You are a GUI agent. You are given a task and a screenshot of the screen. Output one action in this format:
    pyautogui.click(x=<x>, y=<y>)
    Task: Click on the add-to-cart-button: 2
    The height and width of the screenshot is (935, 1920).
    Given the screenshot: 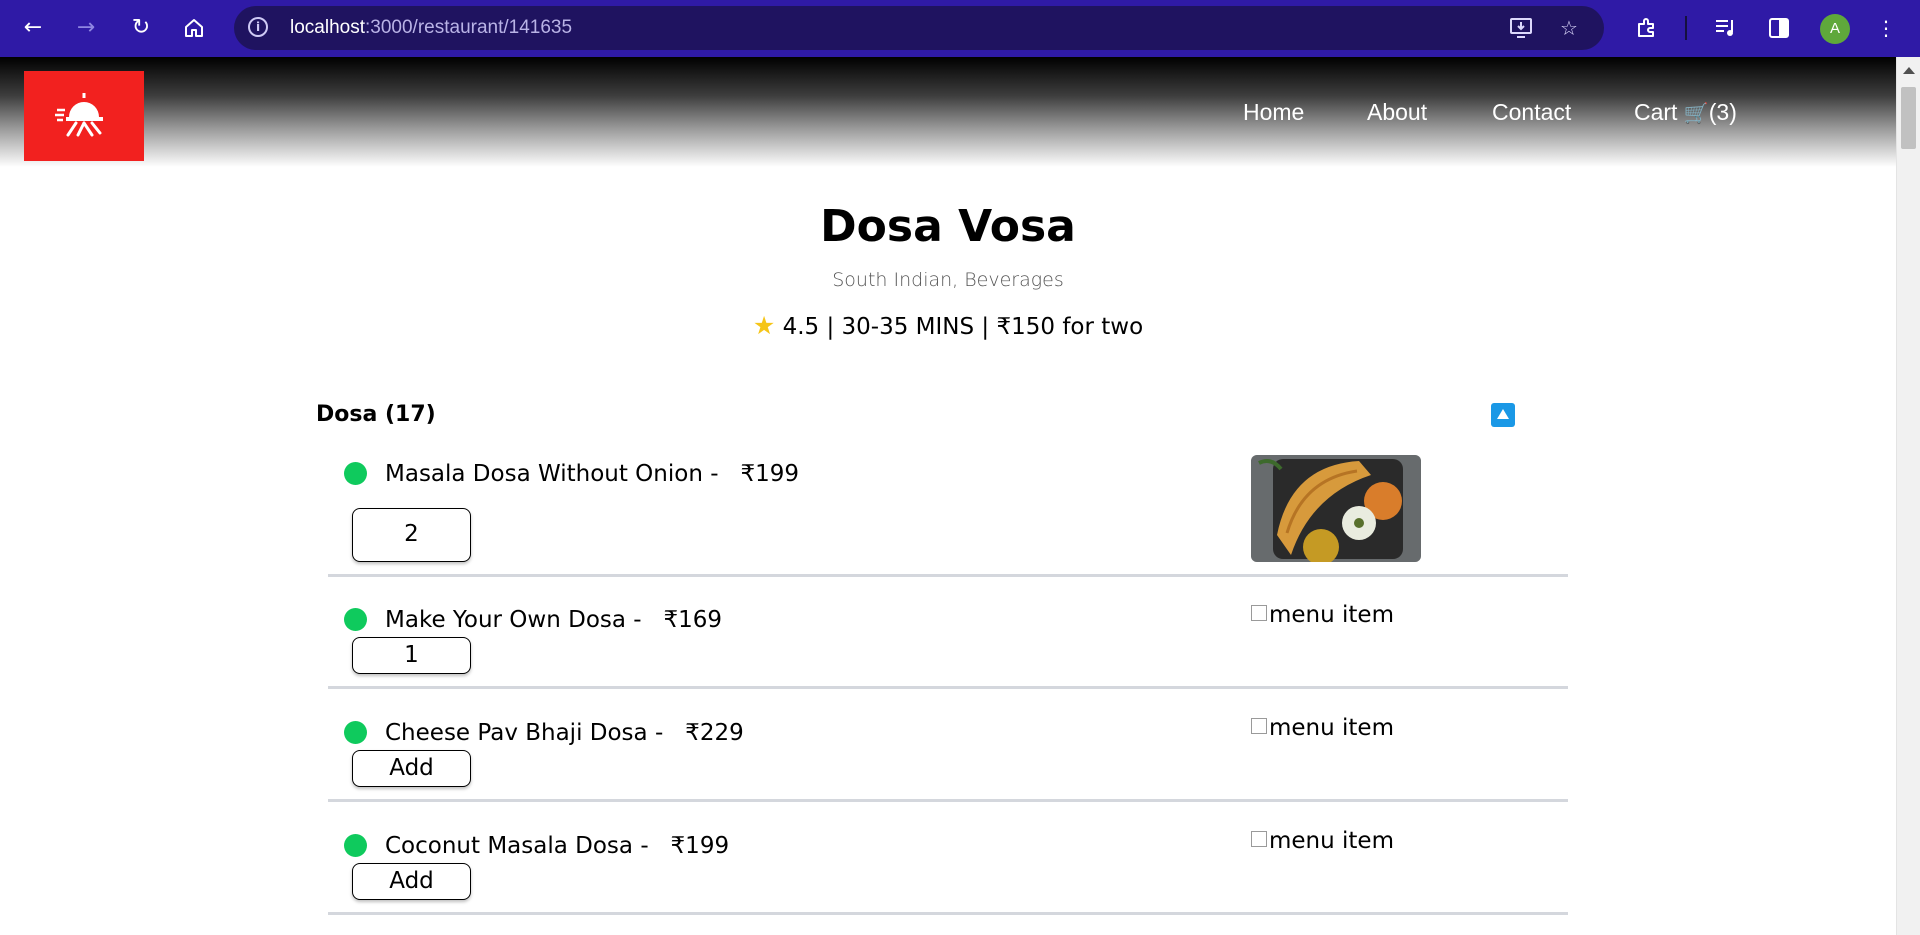 What is the action you would take?
    pyautogui.click(x=411, y=535)
    